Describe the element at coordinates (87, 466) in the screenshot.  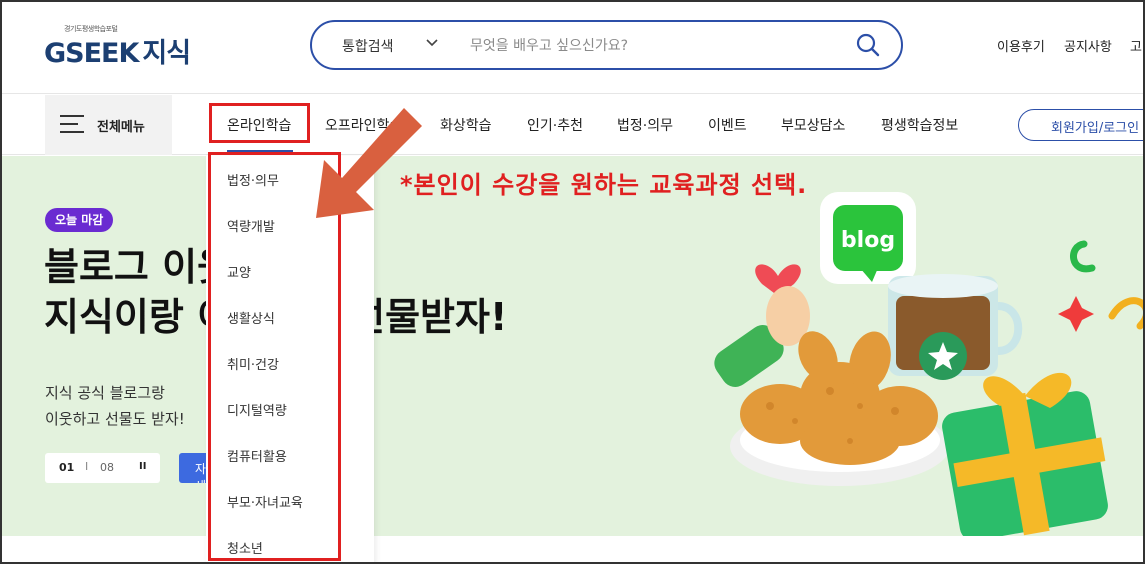
I see `pager-separator: I` at that location.